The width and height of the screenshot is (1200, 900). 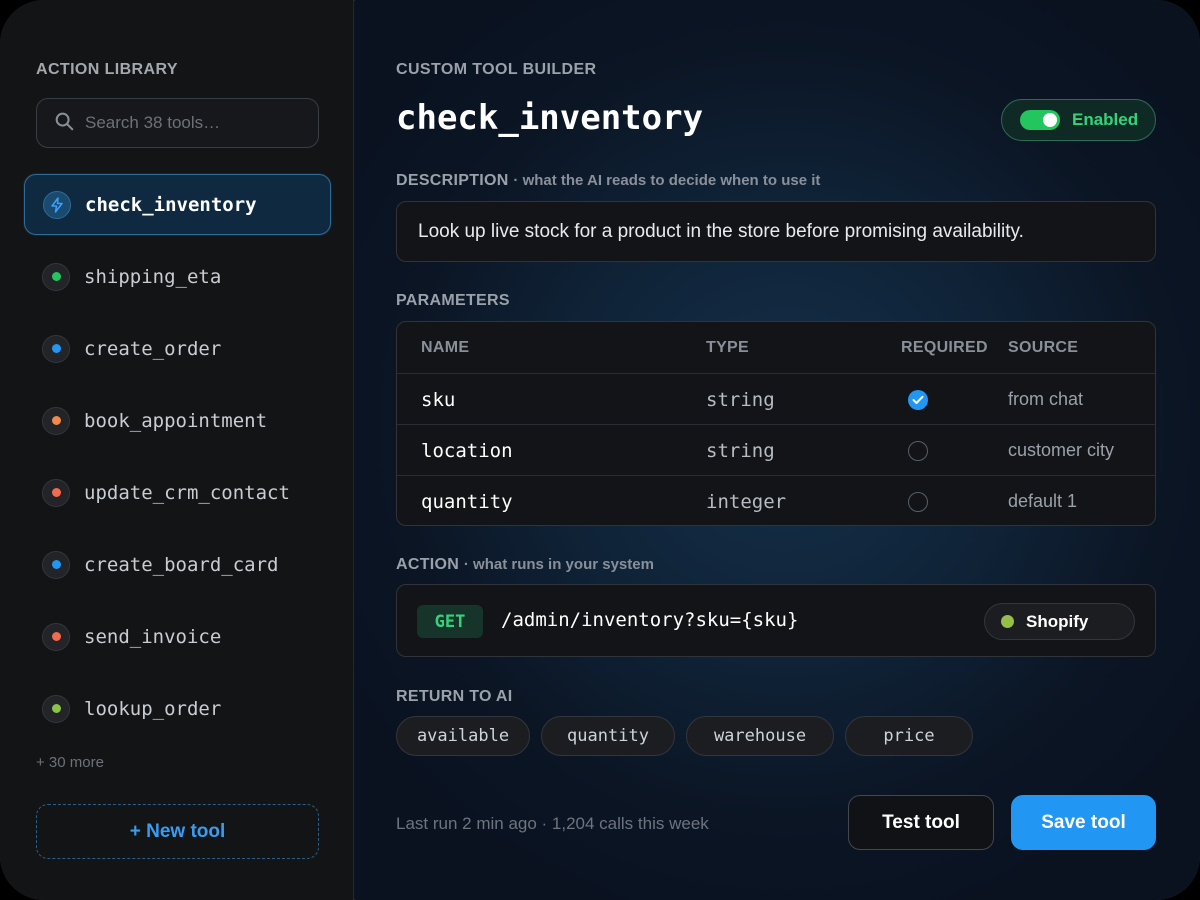 I want to click on sidebar-item-shipping-eta: shipping_eta, so click(x=177, y=276).